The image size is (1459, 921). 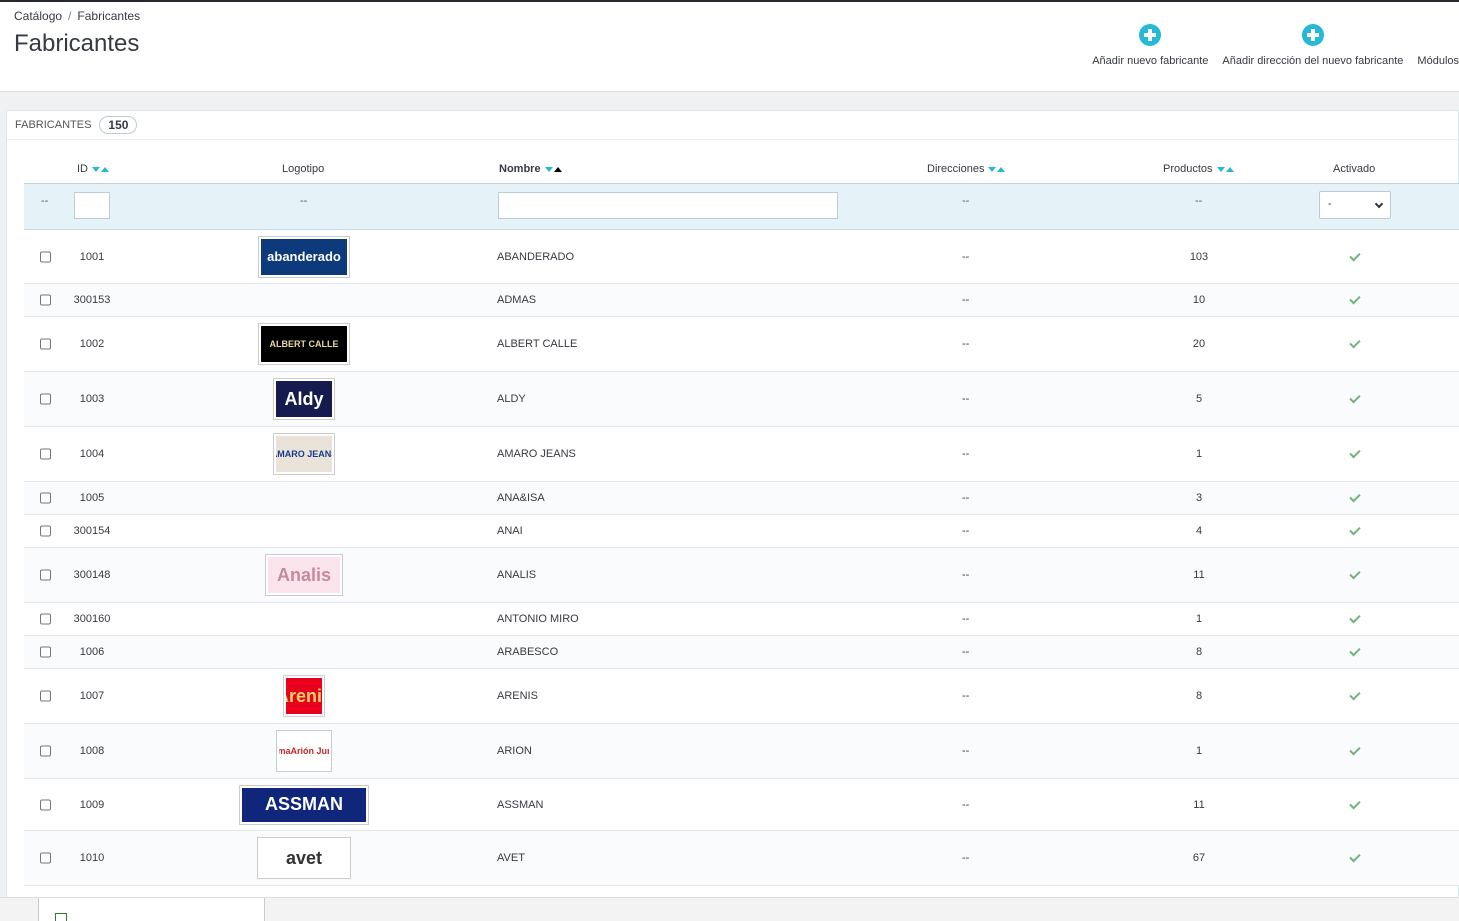 I want to click on filter-addresses-dash: --, so click(x=966, y=201).